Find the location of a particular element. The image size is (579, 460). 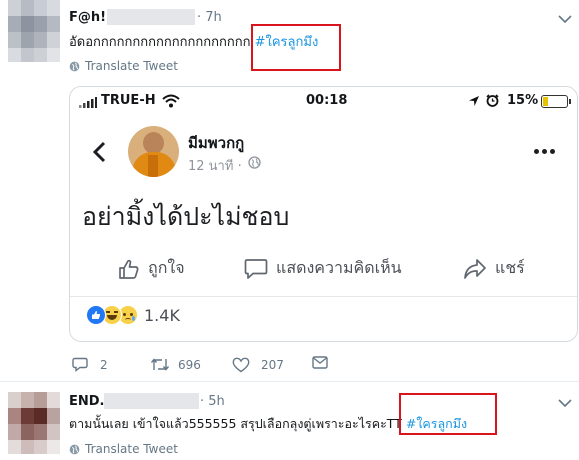

retweet-count: 696 is located at coordinates (189, 364).